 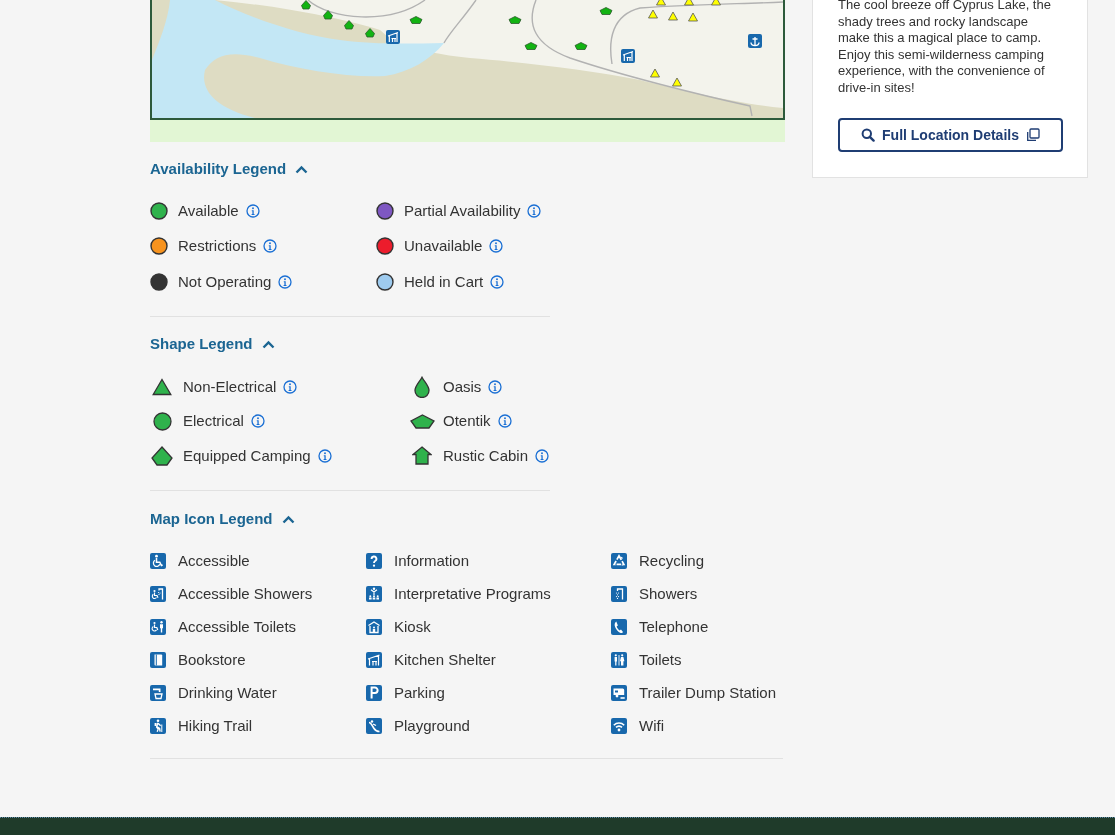 What do you see at coordinates (213, 421) in the screenshot?
I see `legend-label: Electrical` at bounding box center [213, 421].